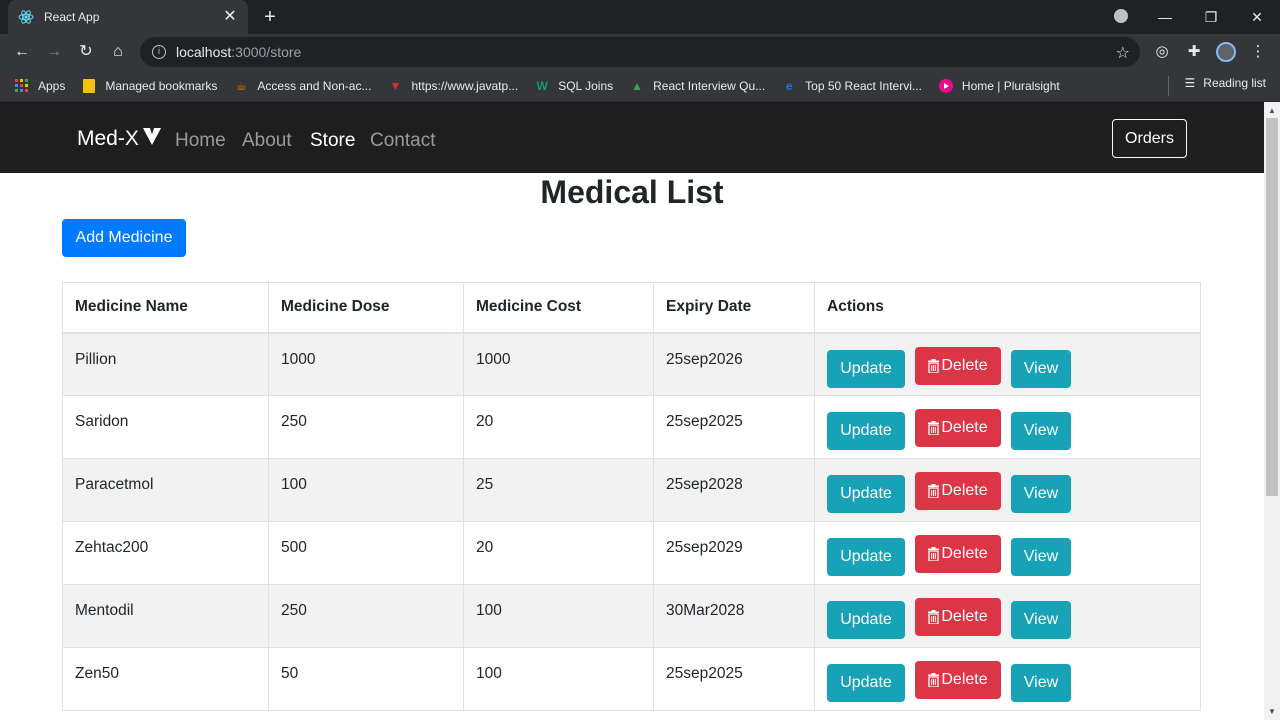 The image size is (1280, 720). What do you see at coordinates (1211, 17) in the screenshot?
I see `restore-icon: ❐` at bounding box center [1211, 17].